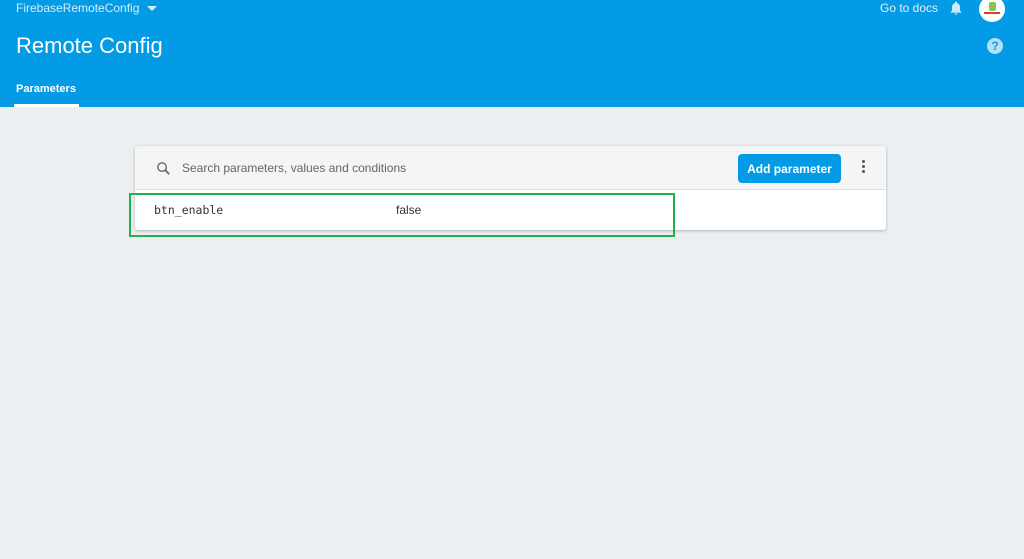 This screenshot has height=559, width=1024. What do you see at coordinates (163, 168) in the screenshot?
I see `search-icon` at bounding box center [163, 168].